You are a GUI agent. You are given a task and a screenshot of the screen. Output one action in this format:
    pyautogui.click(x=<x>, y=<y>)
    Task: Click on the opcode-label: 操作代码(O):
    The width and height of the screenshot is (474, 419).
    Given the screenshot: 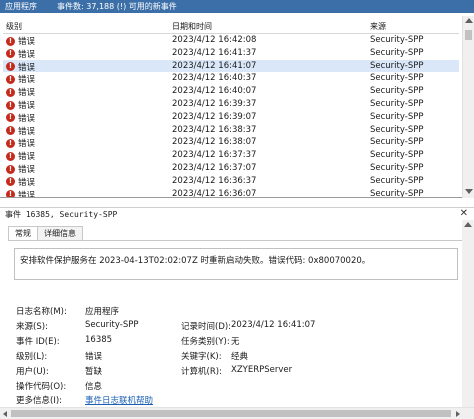 What is the action you would take?
    pyautogui.click(x=41, y=387)
    